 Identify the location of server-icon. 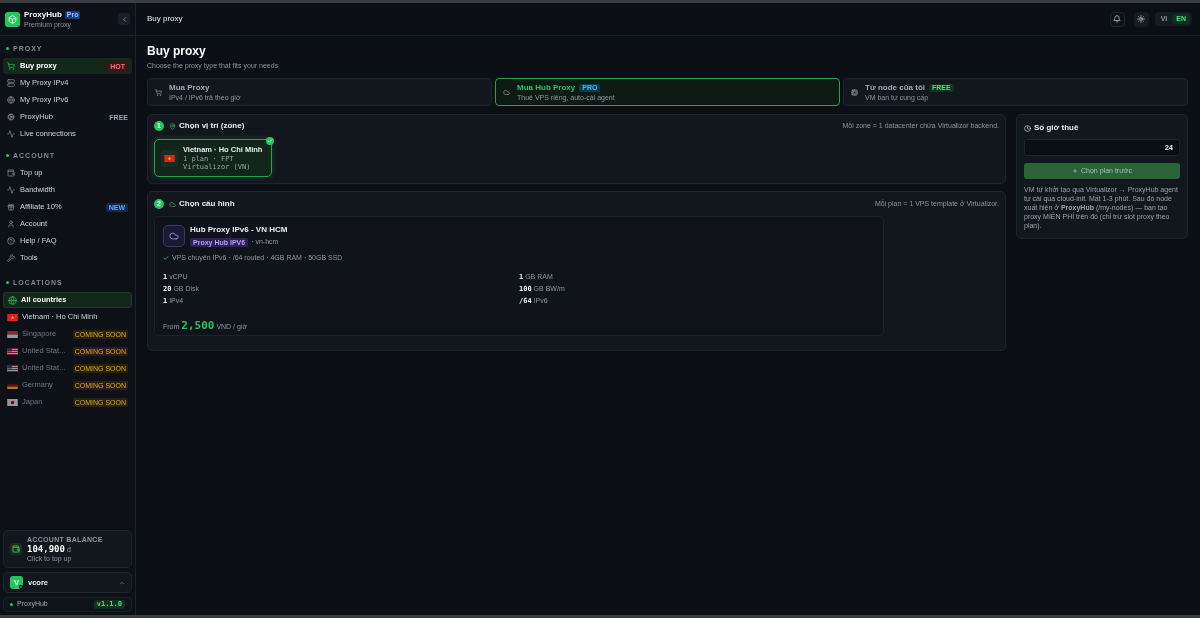
(11, 83).